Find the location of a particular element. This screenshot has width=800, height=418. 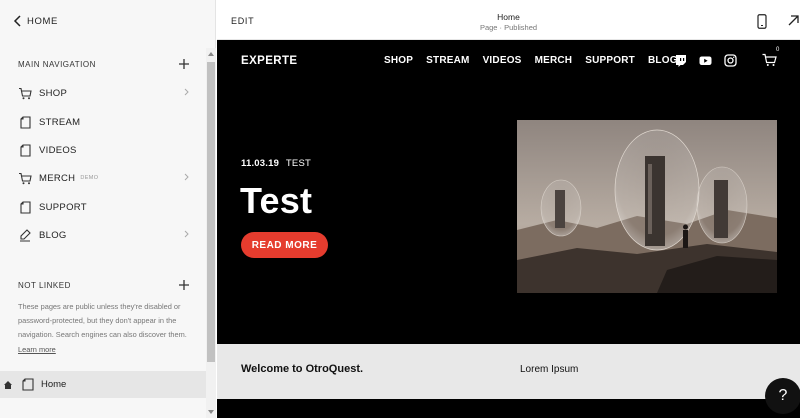

site-nav-stream: STREAM is located at coordinates (447, 60).